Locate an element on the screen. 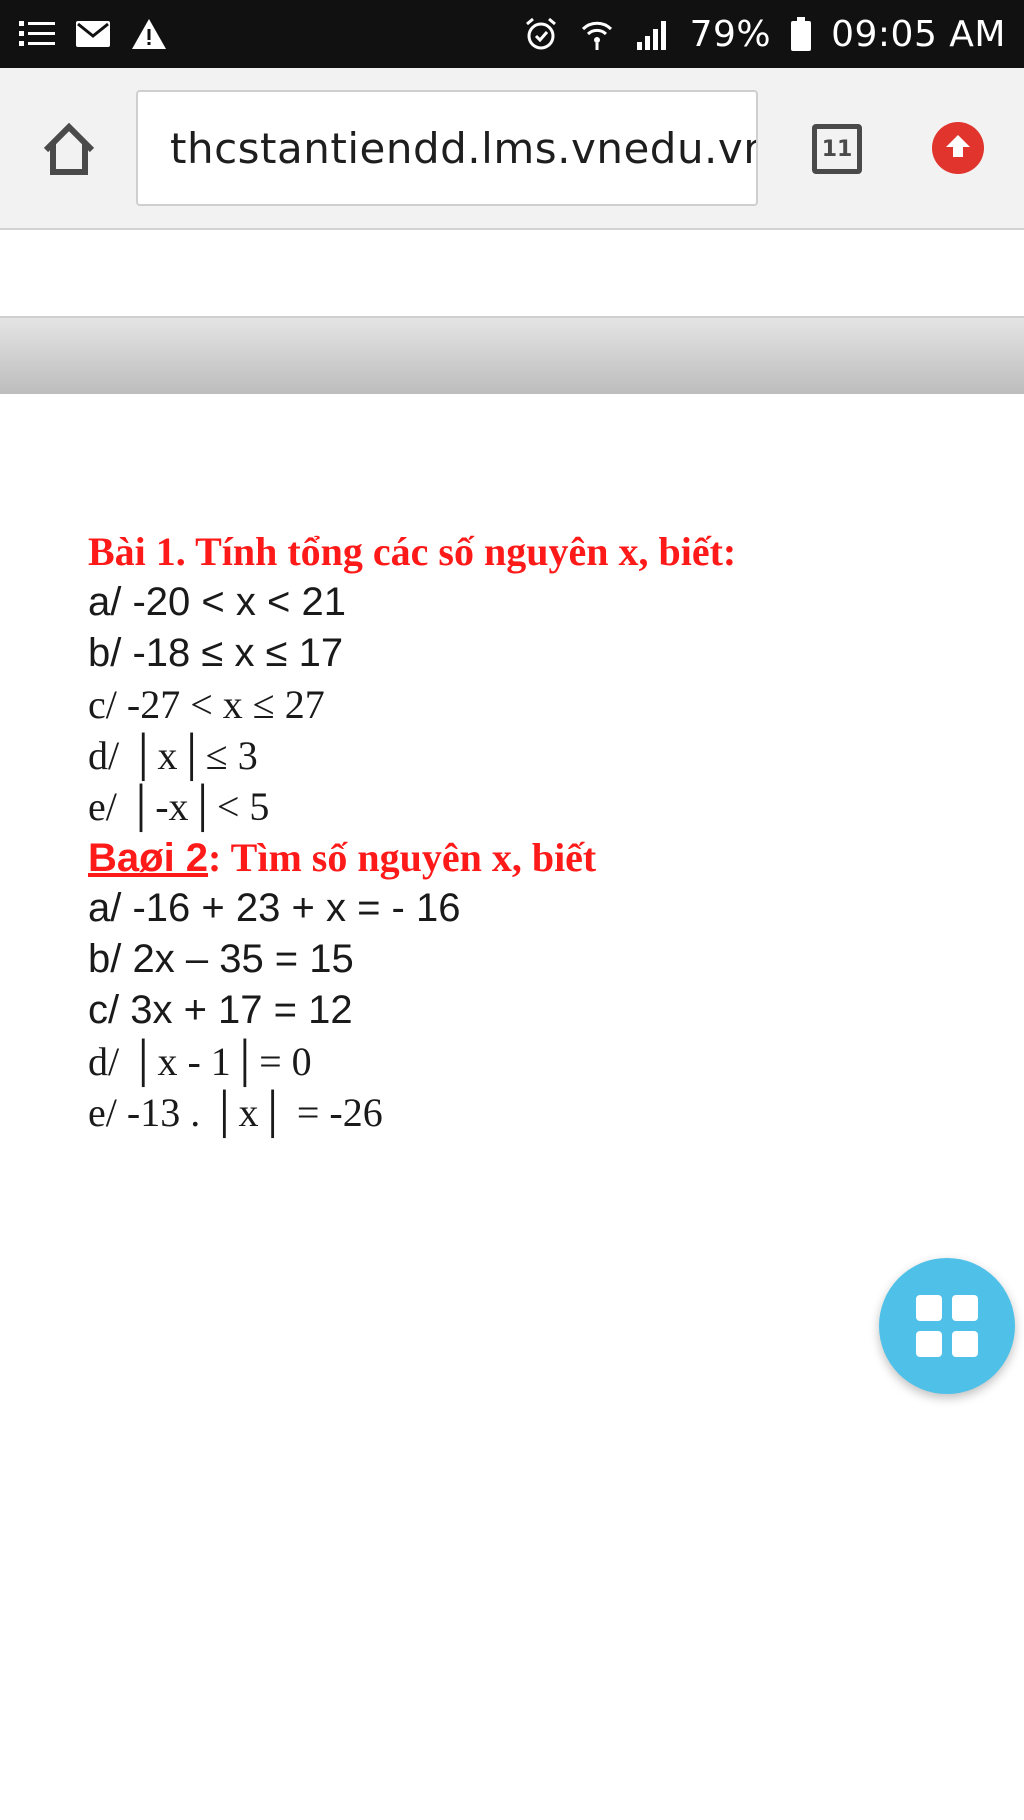 This screenshot has height=1820, width=1024. tabs-button: 11 is located at coordinates (837, 149).